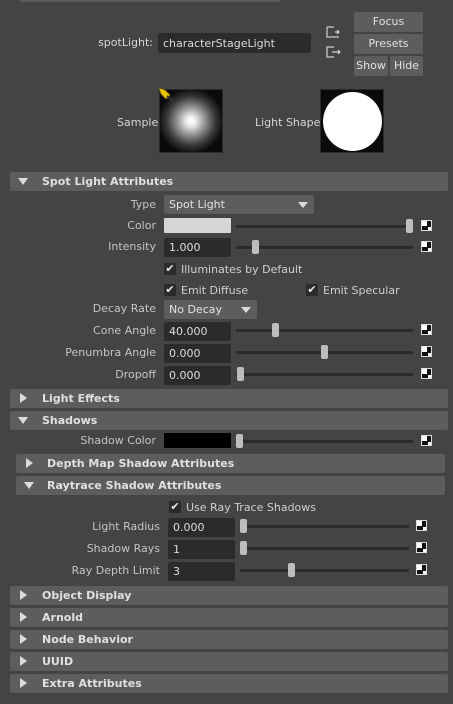 Image resolution: width=453 pixels, height=704 pixels. What do you see at coordinates (229, 639) in the screenshot?
I see `section-node-behavior: Node Behavior` at bounding box center [229, 639].